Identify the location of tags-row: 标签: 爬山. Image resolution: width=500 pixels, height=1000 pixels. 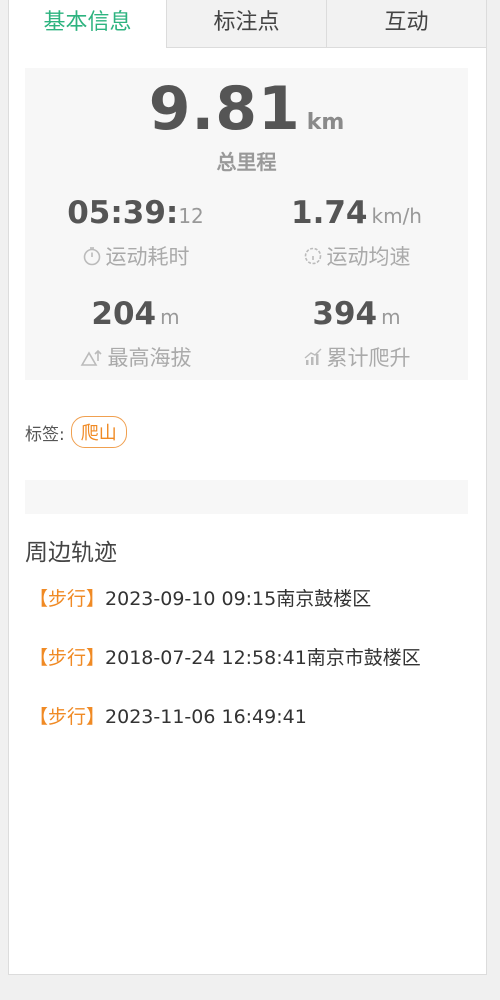
(76, 432).